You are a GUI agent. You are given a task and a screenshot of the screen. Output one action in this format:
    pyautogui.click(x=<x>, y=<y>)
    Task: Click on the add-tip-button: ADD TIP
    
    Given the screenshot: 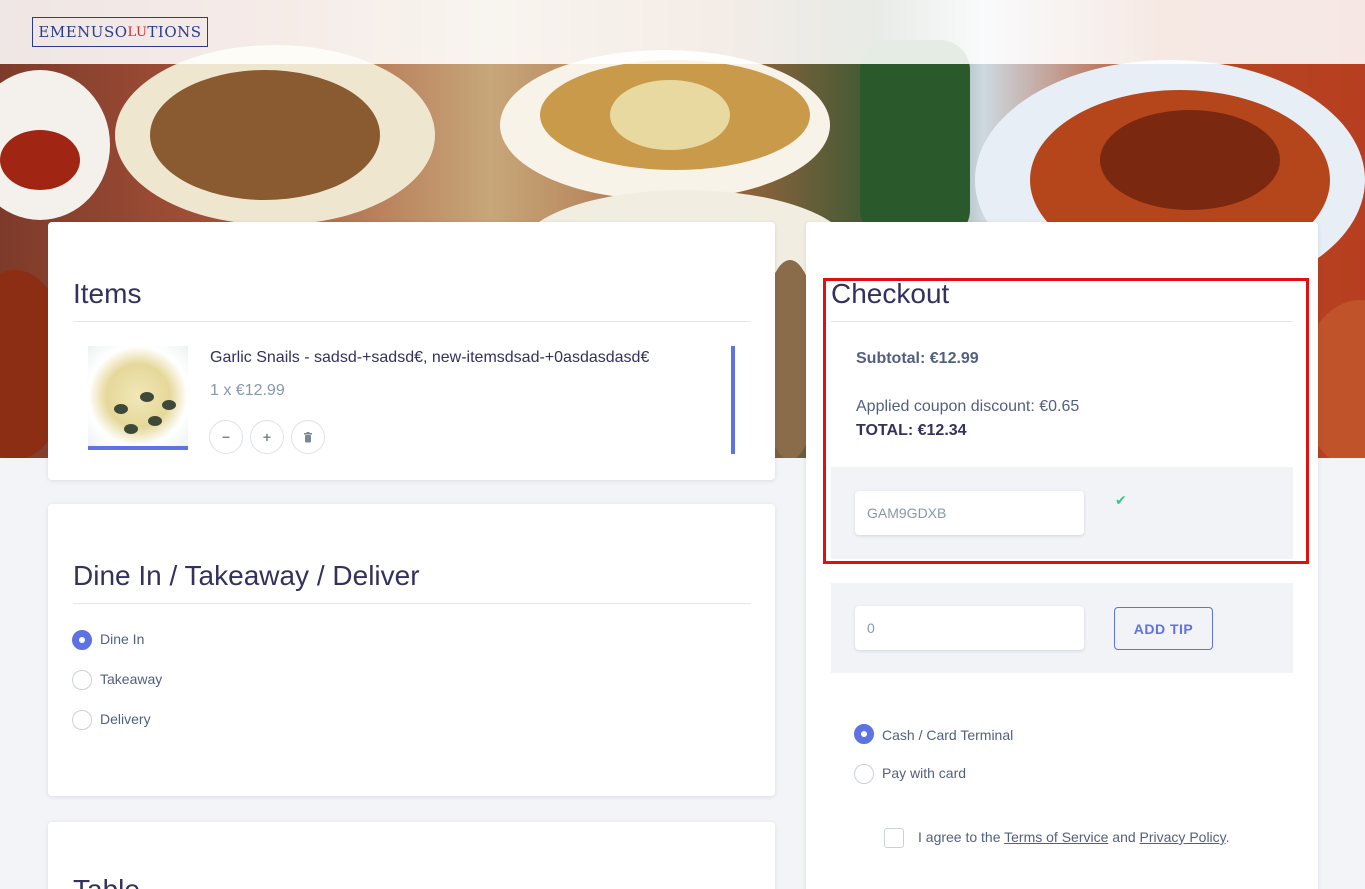 What is the action you would take?
    pyautogui.click(x=1163, y=628)
    